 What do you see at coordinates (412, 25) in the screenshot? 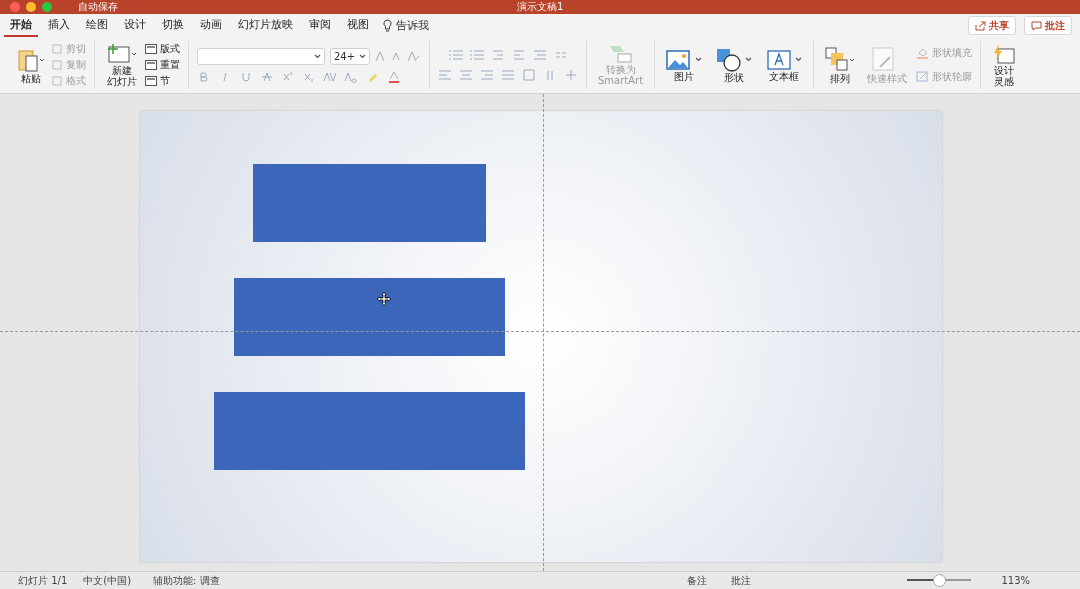
I see `tell-me-search: 告诉我` at bounding box center [412, 25].